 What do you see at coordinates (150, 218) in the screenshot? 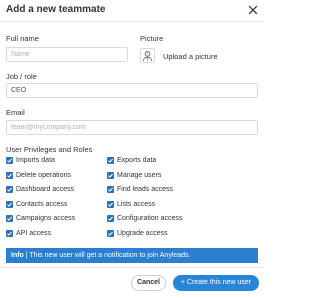
I see `checkbox-label: Configuration access` at bounding box center [150, 218].